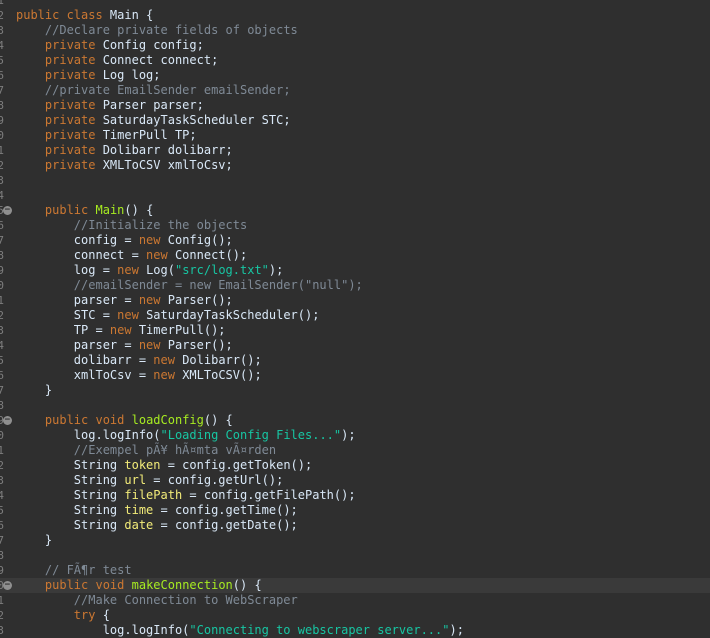 The width and height of the screenshot is (710, 638). I want to click on code-text: parser = new Parser();, so click(124, 345).